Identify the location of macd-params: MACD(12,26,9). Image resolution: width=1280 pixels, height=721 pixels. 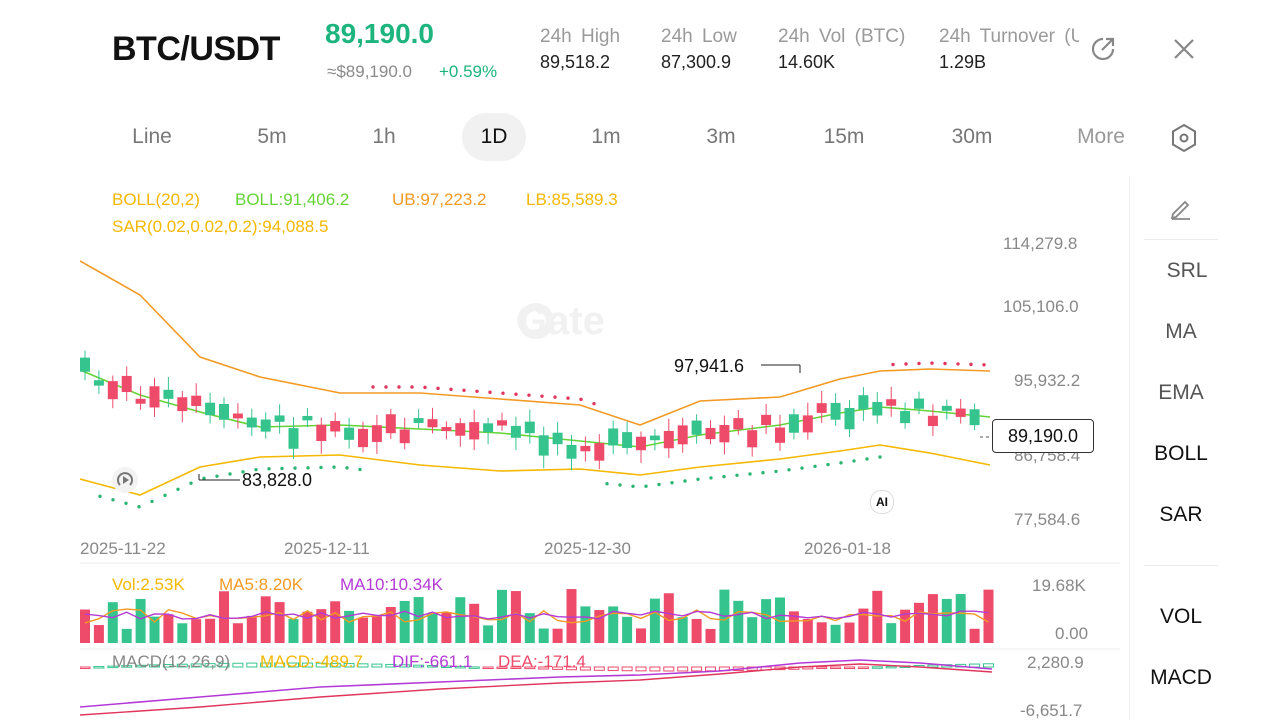
(171, 661).